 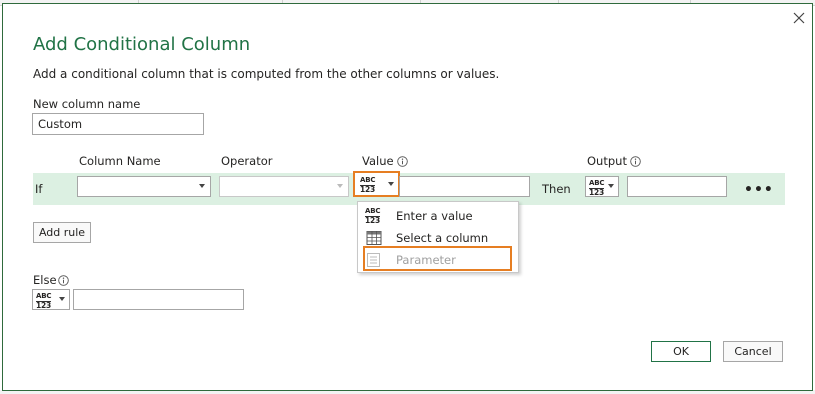 What do you see at coordinates (681, 351) in the screenshot?
I see `ok-button: OK` at bounding box center [681, 351].